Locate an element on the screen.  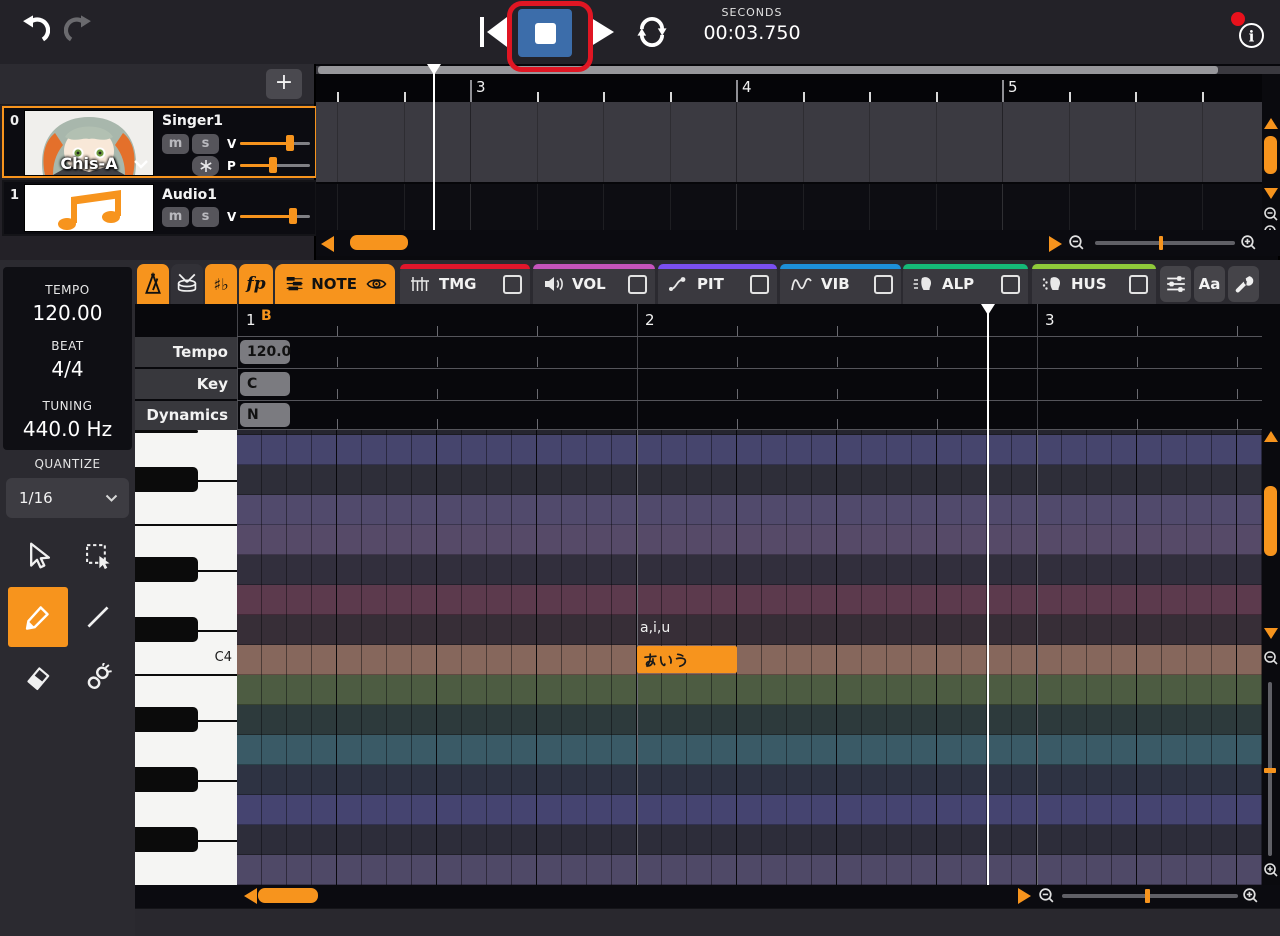
playhead is located at coordinates (988, 367).